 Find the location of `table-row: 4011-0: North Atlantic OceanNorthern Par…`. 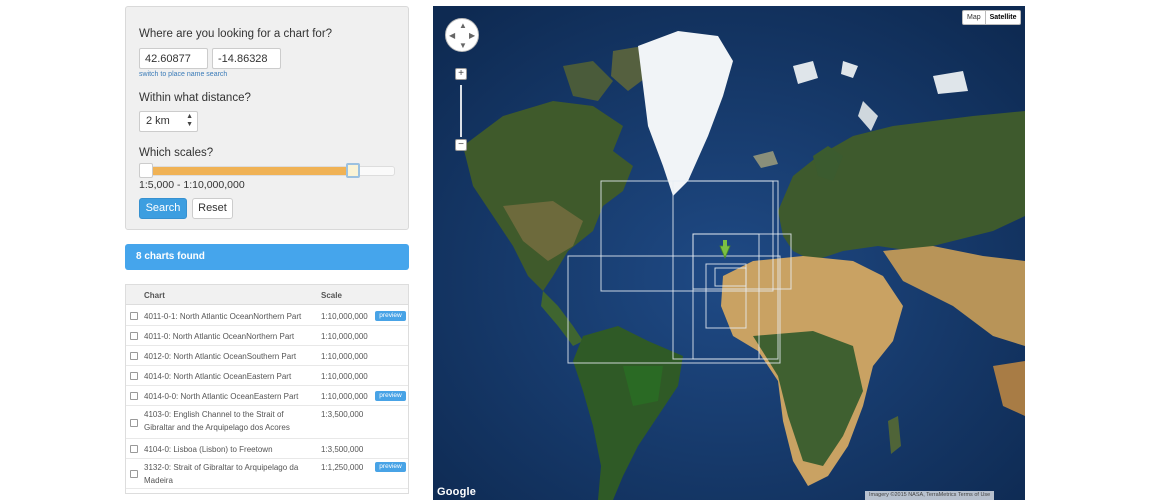

table-row: 4011-0: North Atlantic OceanNorthern Par… is located at coordinates (267, 336).